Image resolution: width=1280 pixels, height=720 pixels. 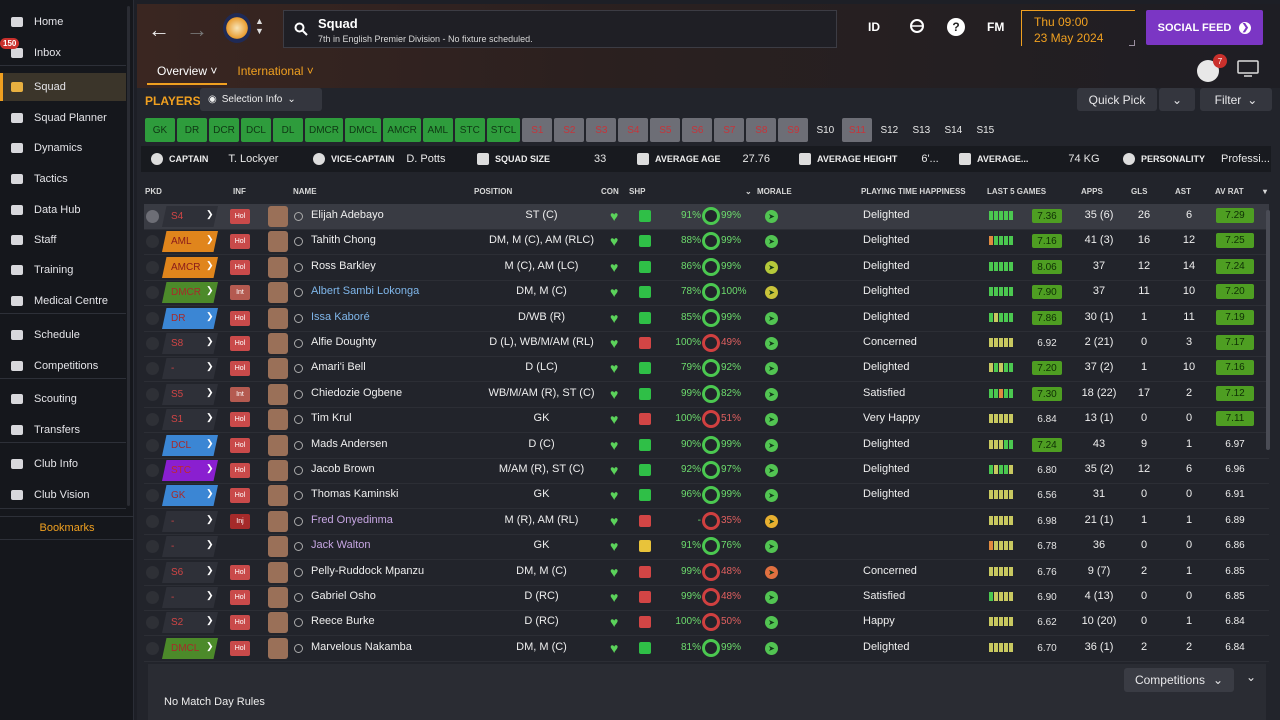 I want to click on table-row: - ❯ Jack Walton GK ♥ 91% 76% ➤ 6.78 36 0 0 6.86, so click(x=706, y=546).